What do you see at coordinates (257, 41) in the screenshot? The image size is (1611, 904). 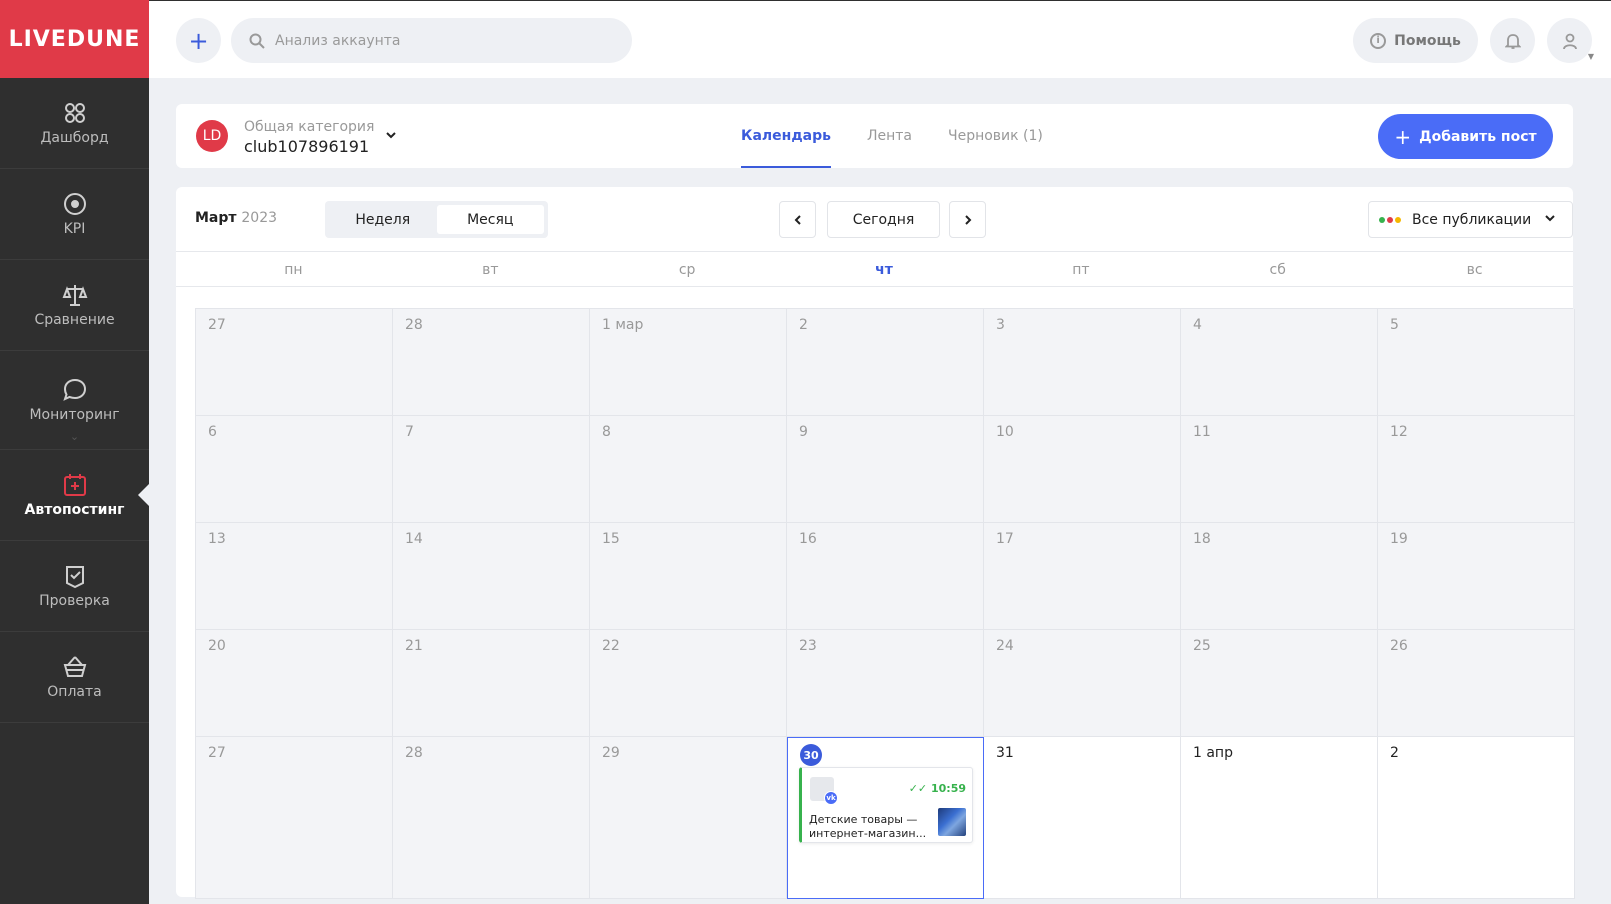 I see `search-icon` at bounding box center [257, 41].